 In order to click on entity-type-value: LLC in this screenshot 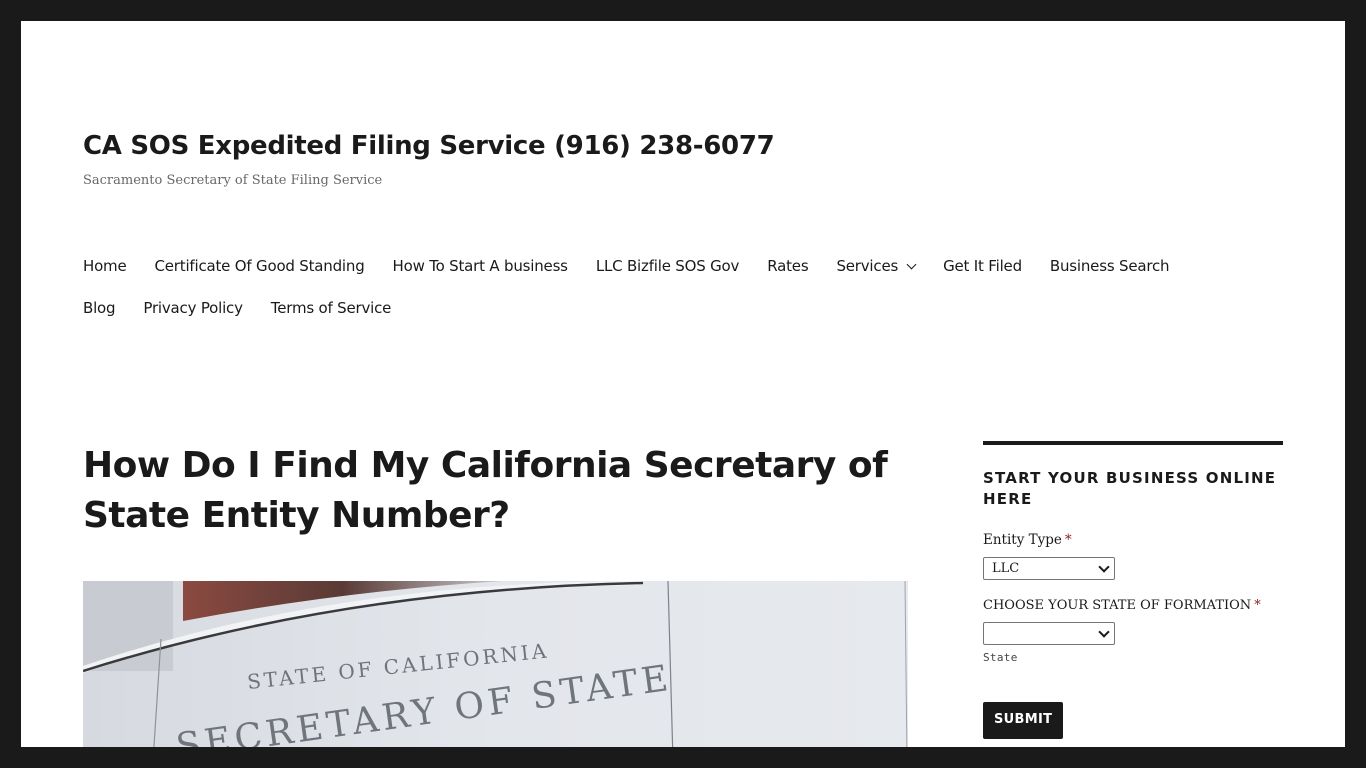, I will do `click(1006, 568)`.